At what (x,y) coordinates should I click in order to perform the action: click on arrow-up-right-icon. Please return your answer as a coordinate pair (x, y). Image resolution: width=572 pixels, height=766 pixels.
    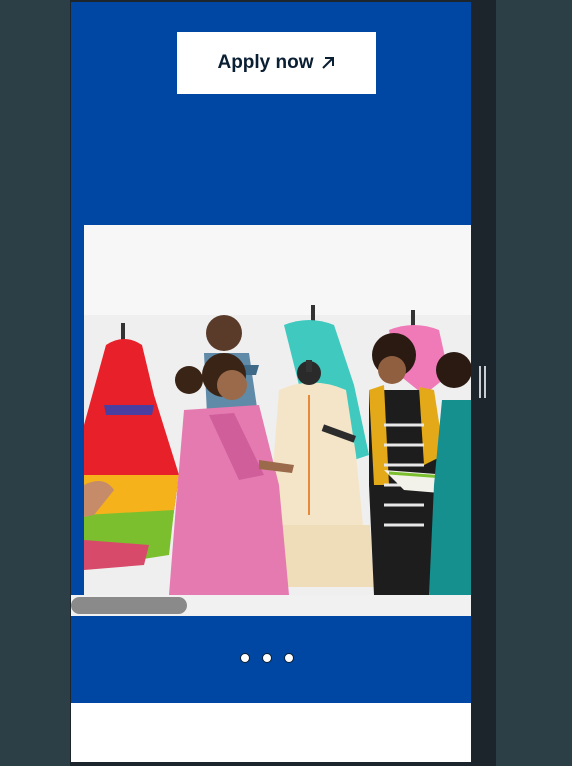
    Looking at the image, I should click on (328, 63).